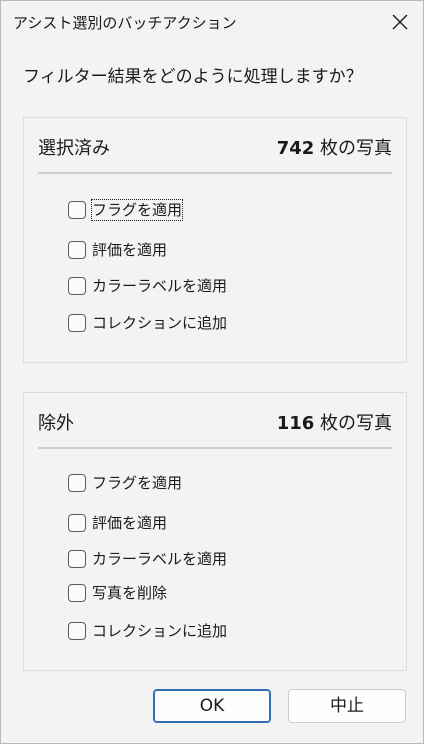 The image size is (424, 744). I want to click on excluded-apply-flag-checkbox, so click(77, 483).